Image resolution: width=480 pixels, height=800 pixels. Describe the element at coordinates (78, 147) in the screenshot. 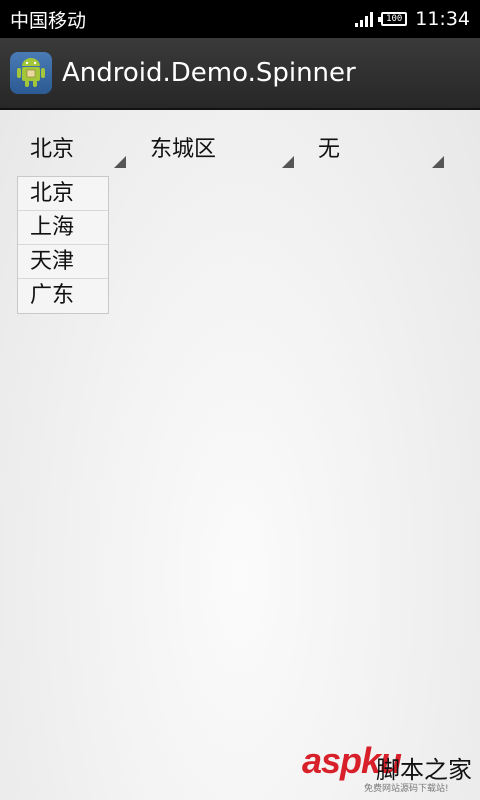

I see `province-spinner: 北京` at that location.